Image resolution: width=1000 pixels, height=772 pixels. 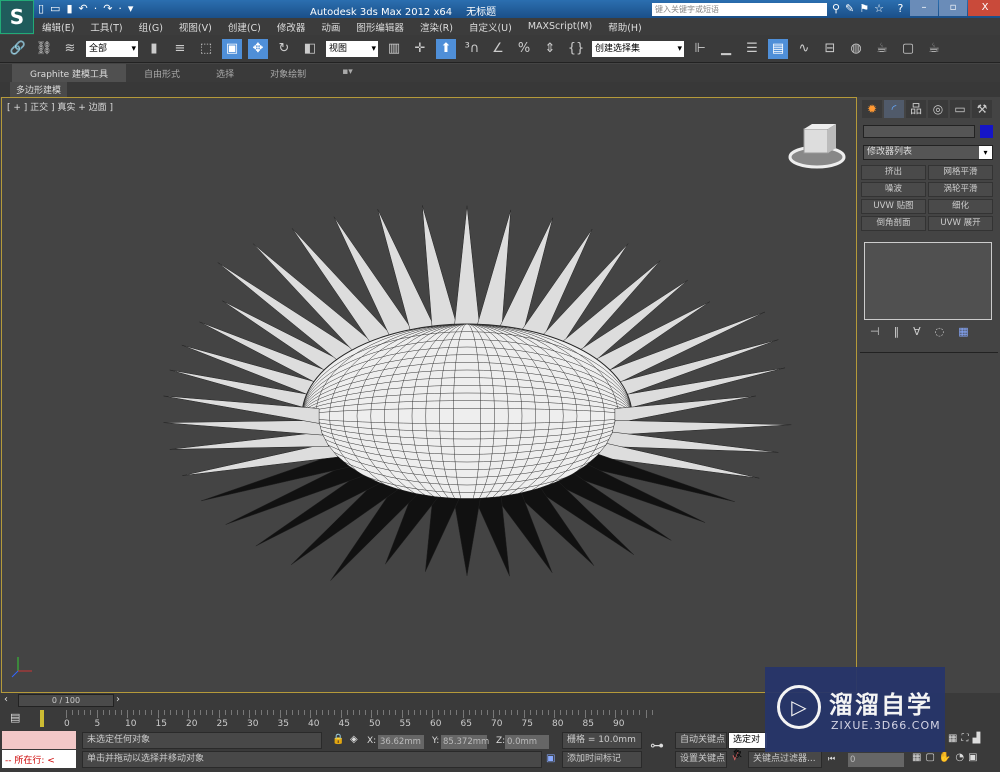 I want to click on close-button: X, so click(x=984, y=8).